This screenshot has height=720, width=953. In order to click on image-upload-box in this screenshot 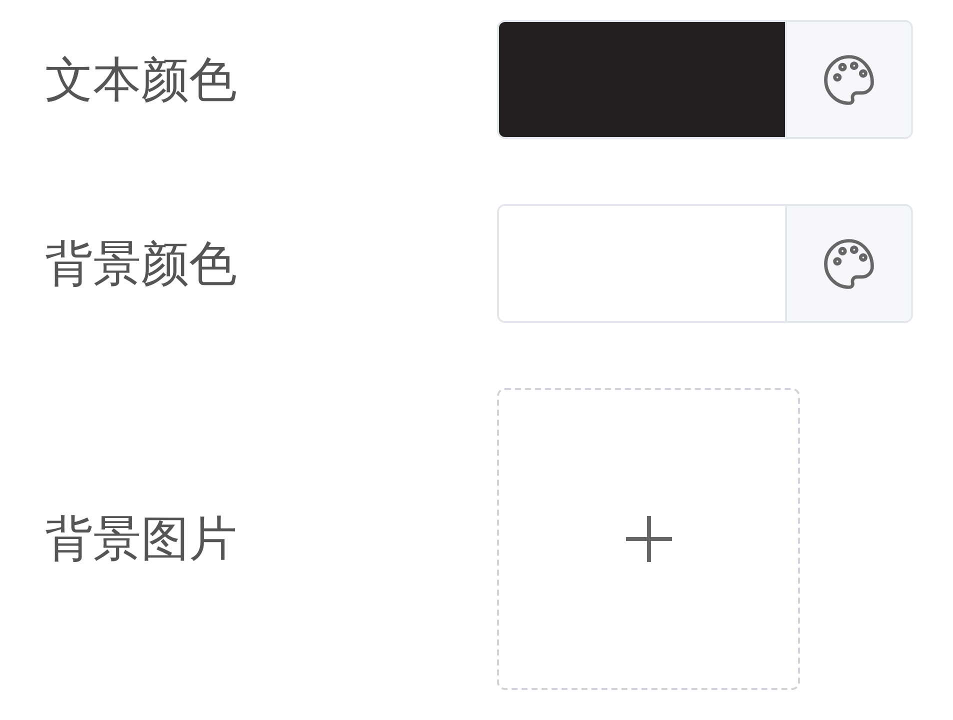, I will do `click(648, 539)`.